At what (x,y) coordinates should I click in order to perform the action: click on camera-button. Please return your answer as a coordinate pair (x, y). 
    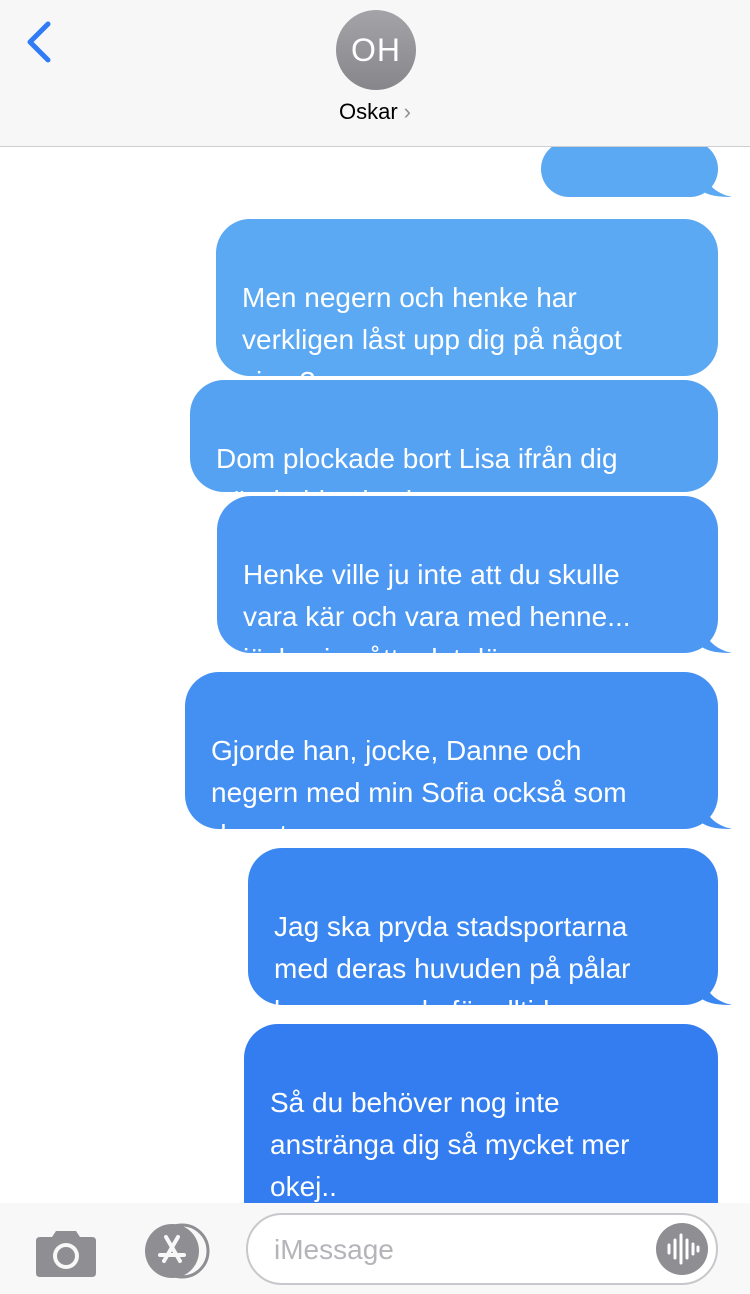
    Looking at the image, I should click on (66, 1252).